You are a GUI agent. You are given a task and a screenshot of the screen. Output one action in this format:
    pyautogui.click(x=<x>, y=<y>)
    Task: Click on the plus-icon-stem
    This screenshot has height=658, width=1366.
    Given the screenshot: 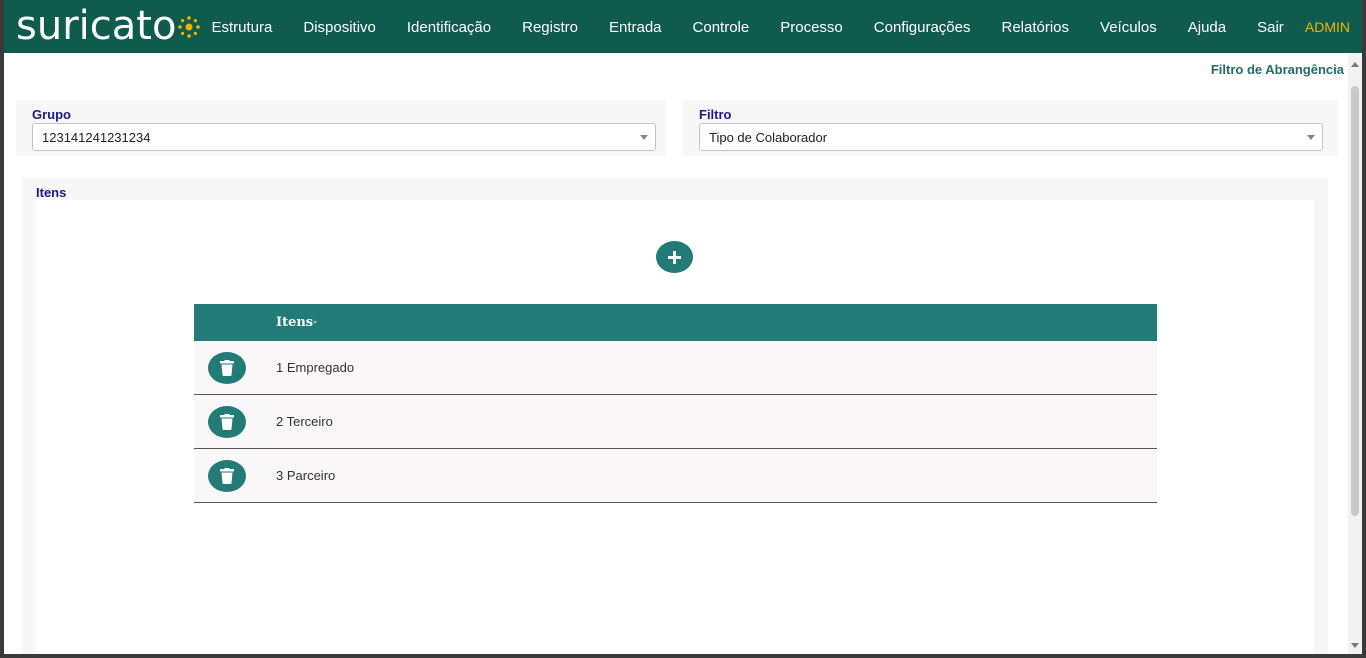 What is the action you would take?
    pyautogui.click(x=674, y=257)
    